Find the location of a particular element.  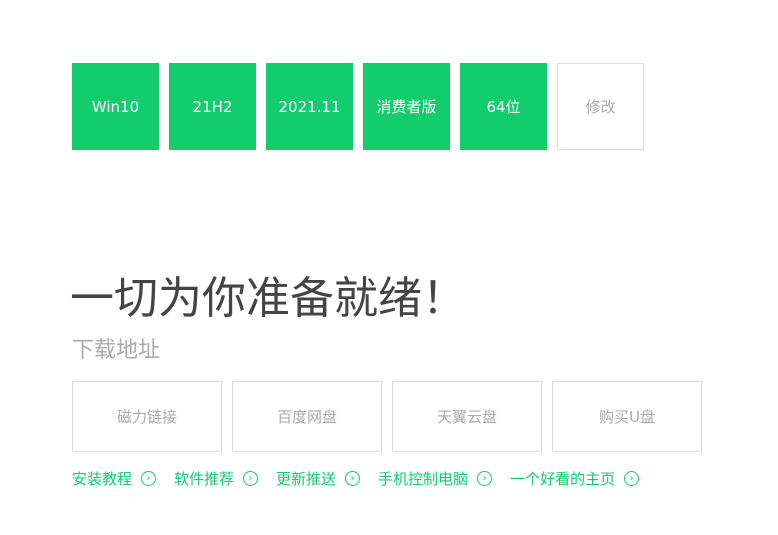

link-label: 更新推送 is located at coordinates (306, 479).